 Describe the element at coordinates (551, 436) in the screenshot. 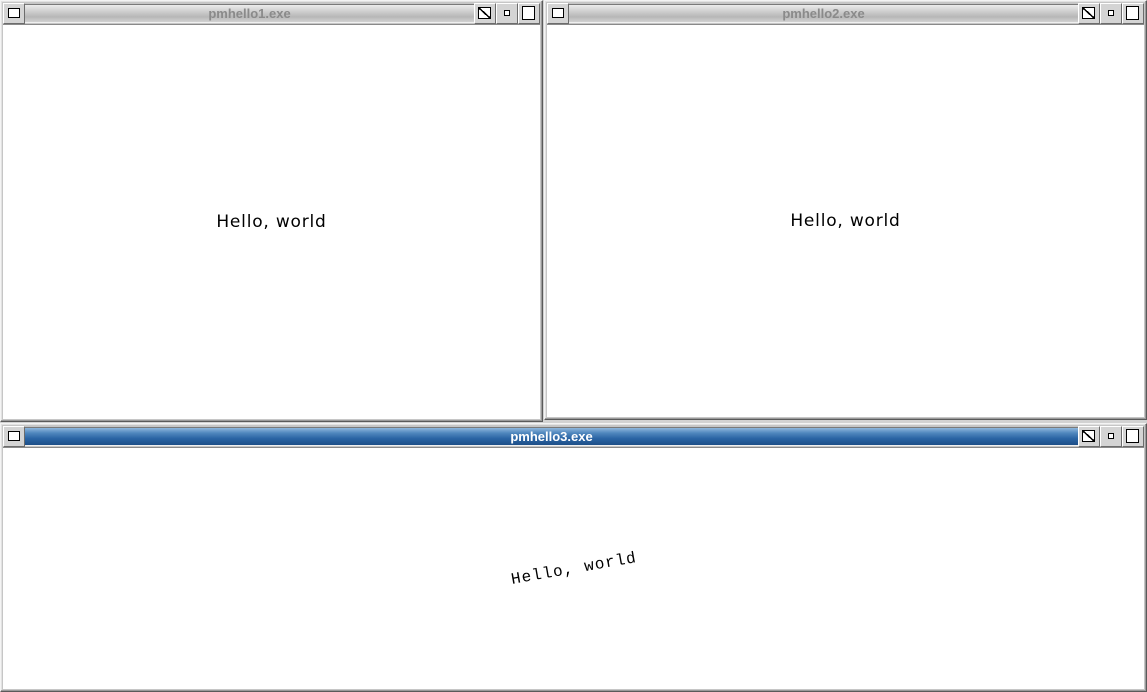

I see `window-title: pmhello3.exe` at that location.